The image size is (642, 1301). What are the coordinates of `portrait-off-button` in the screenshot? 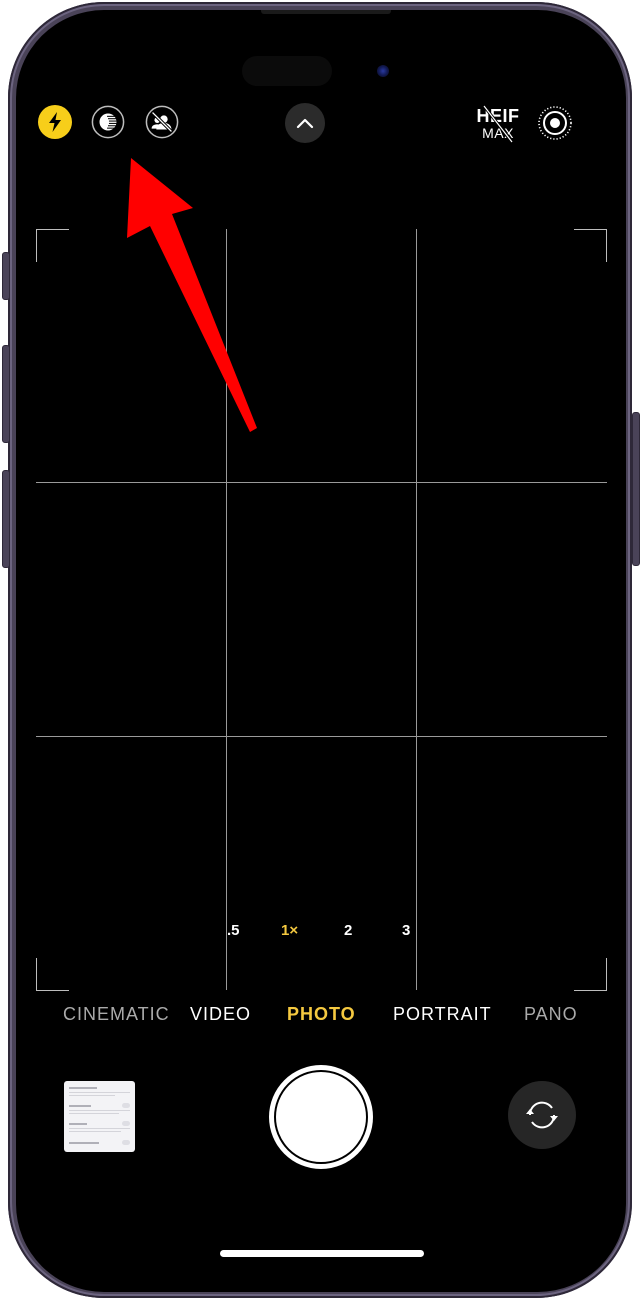 It's located at (162, 122).